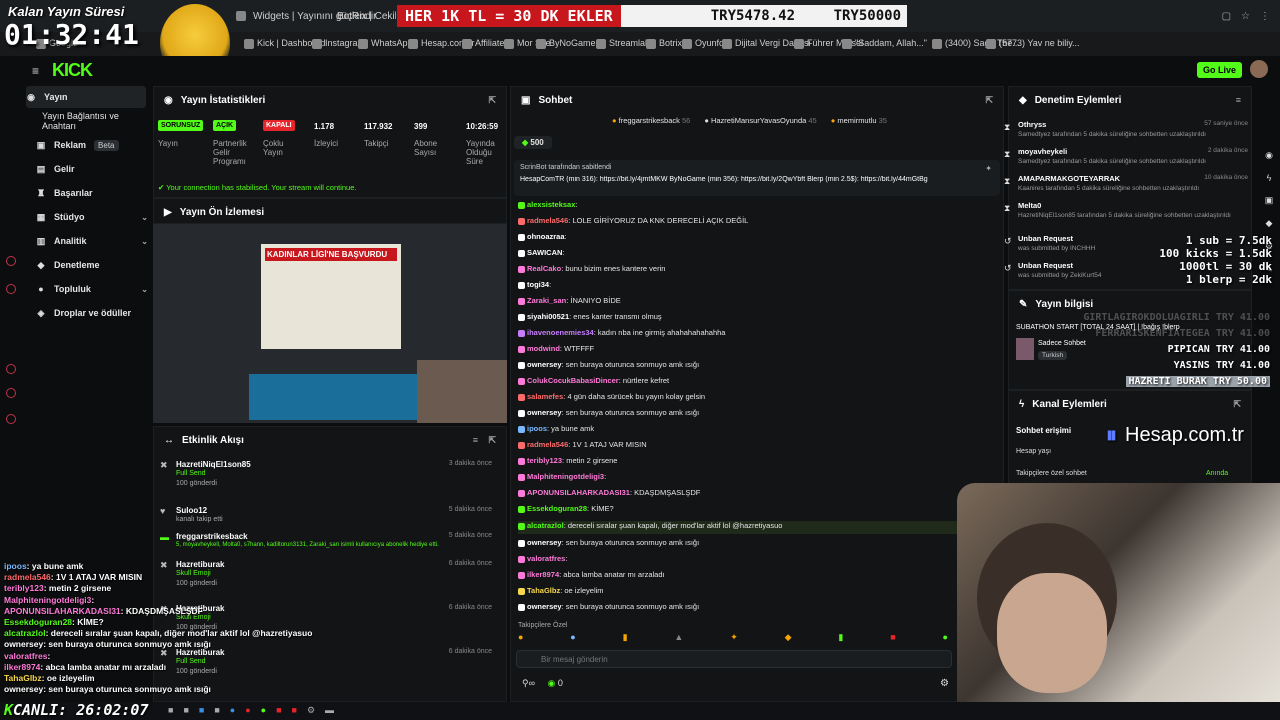 The height and width of the screenshot is (720, 1280). I want to click on chat-message: alexsisteksax:, so click(758, 206).